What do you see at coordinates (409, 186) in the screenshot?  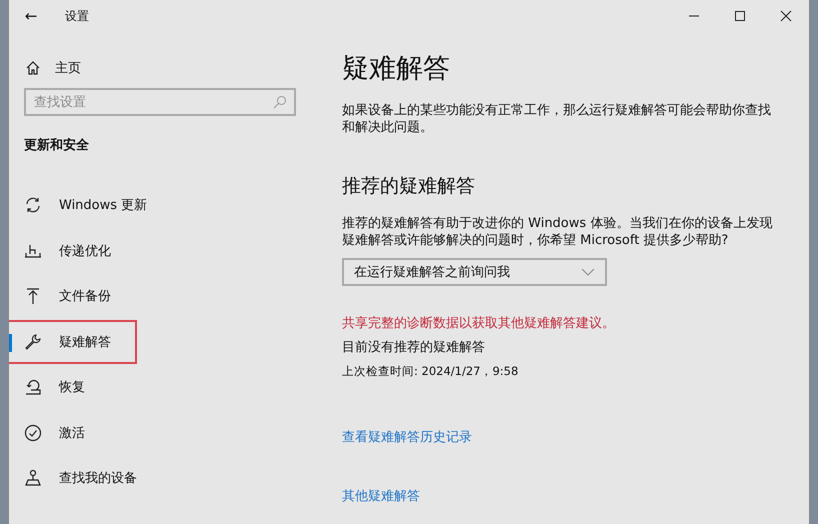 I see `section-heading: 推荐的疑难解答` at bounding box center [409, 186].